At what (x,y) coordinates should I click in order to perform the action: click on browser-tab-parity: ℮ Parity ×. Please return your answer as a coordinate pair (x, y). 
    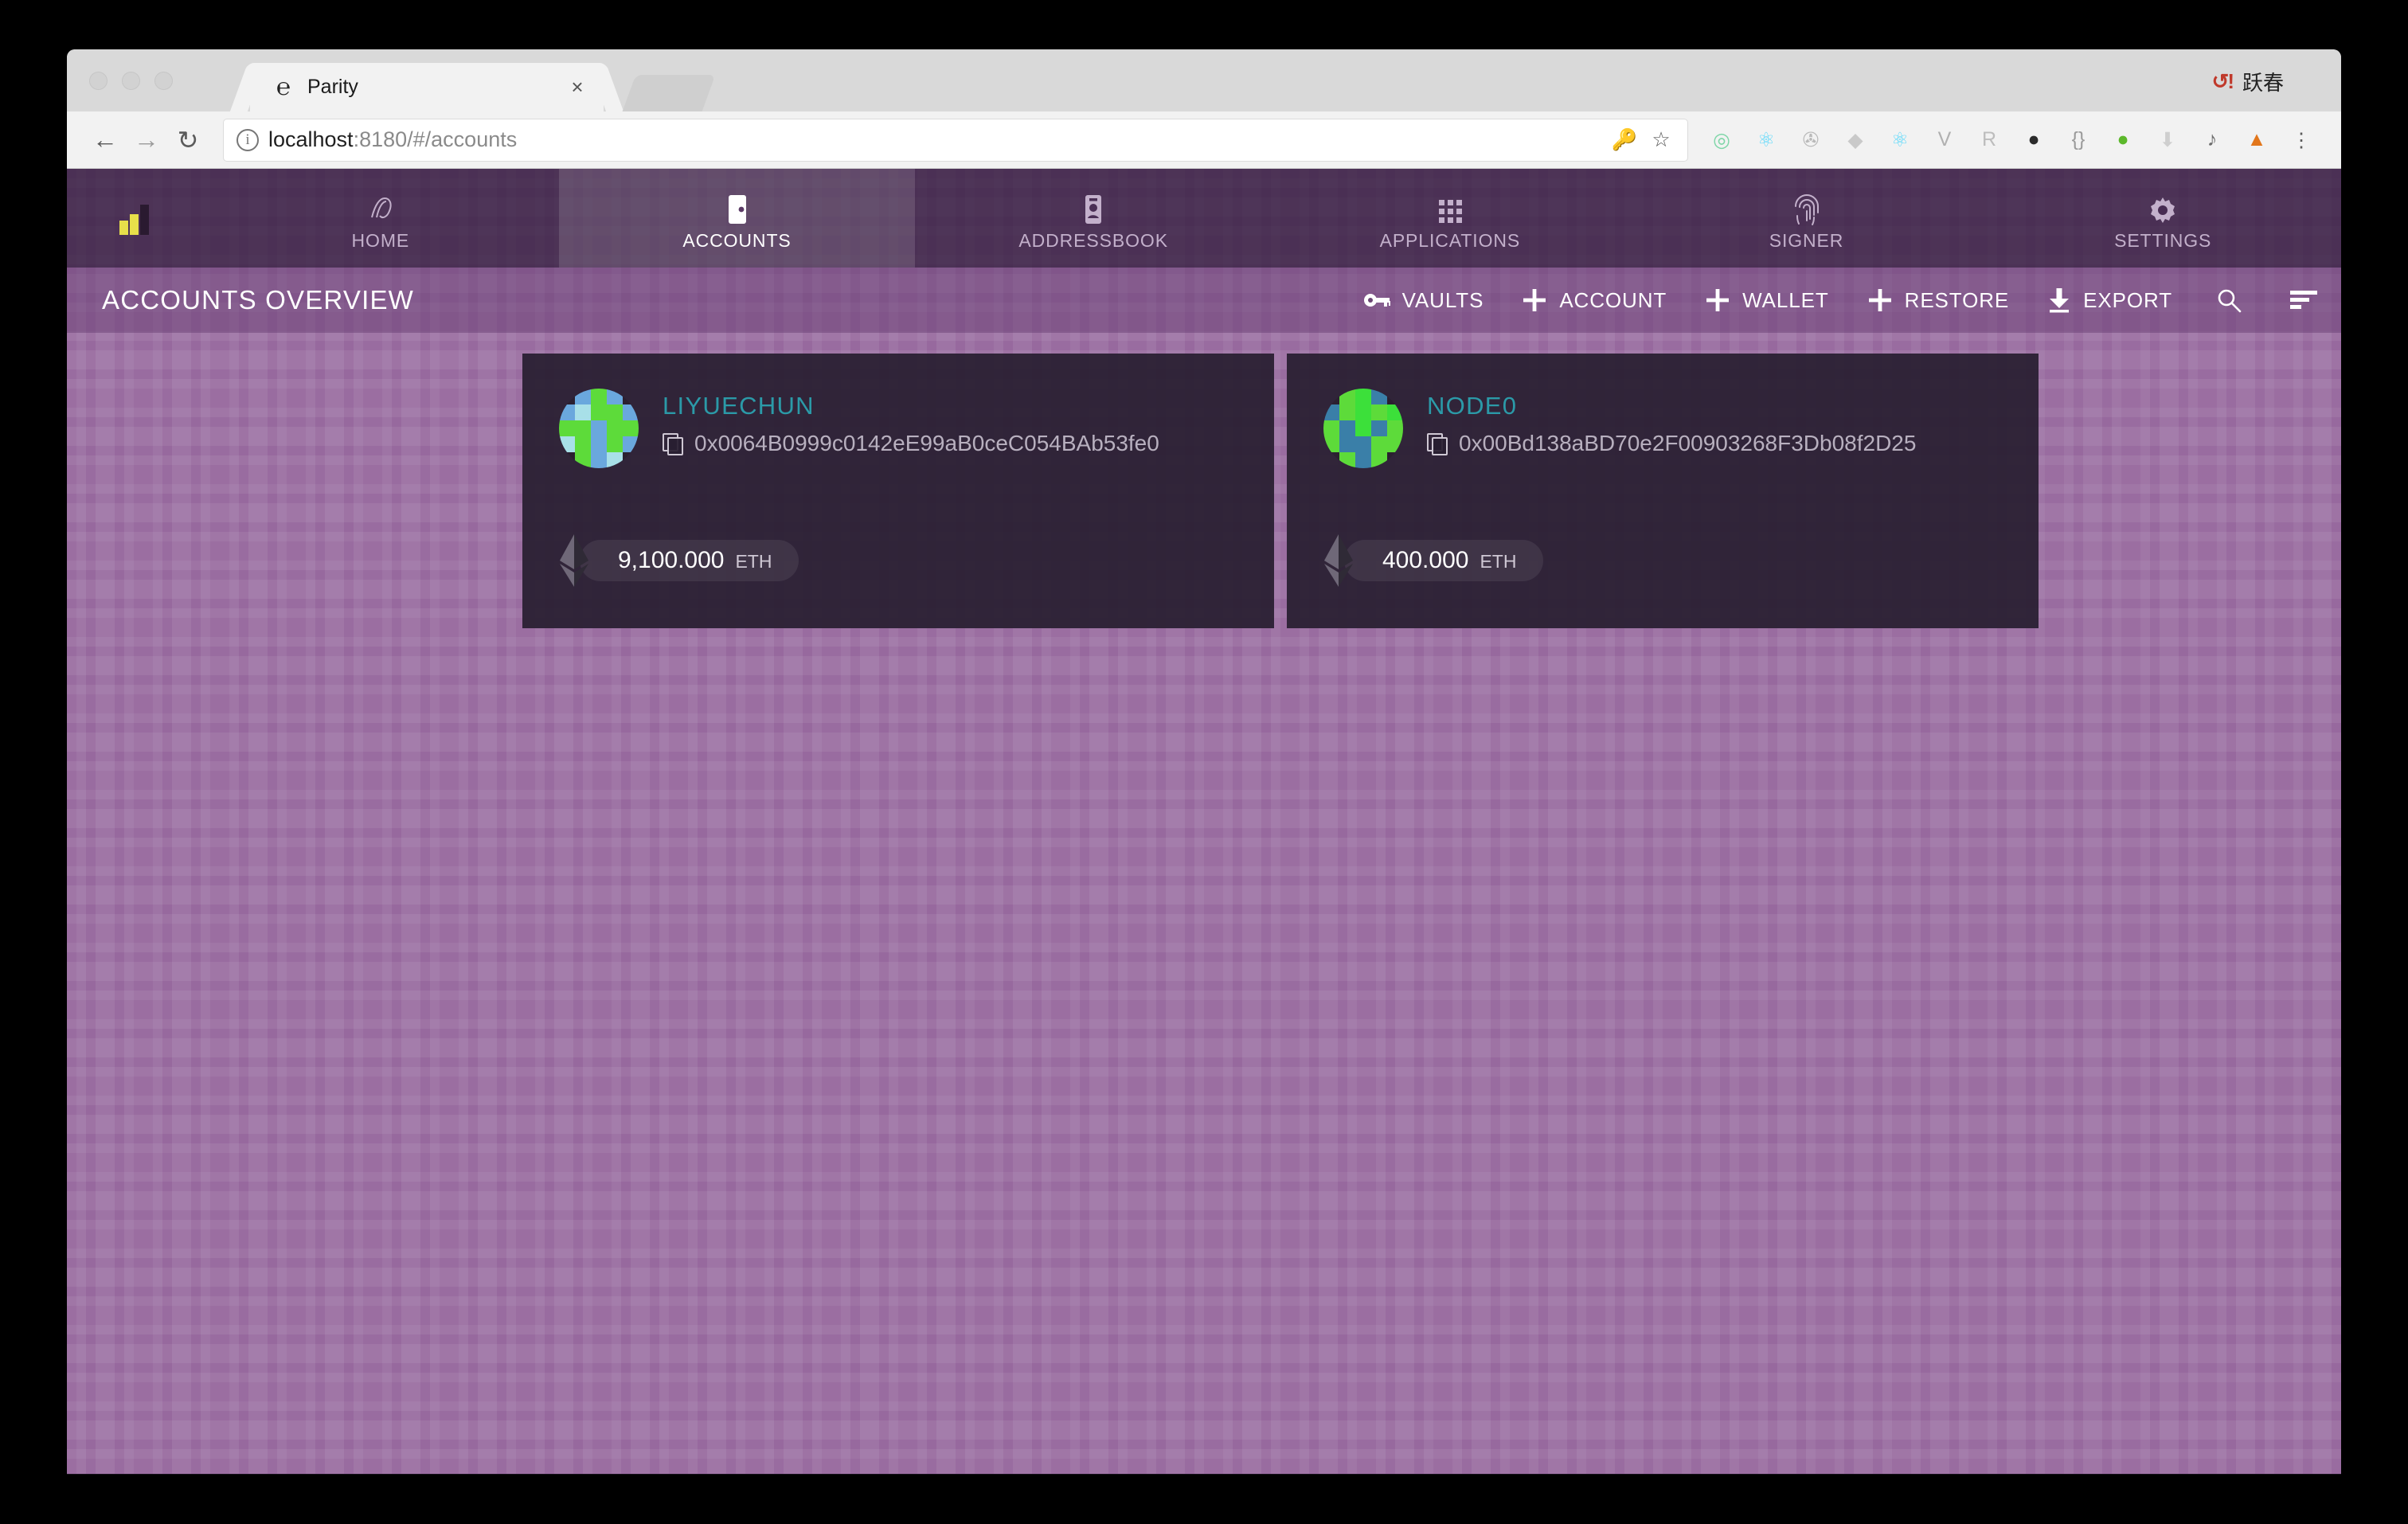
    Looking at the image, I should click on (427, 87).